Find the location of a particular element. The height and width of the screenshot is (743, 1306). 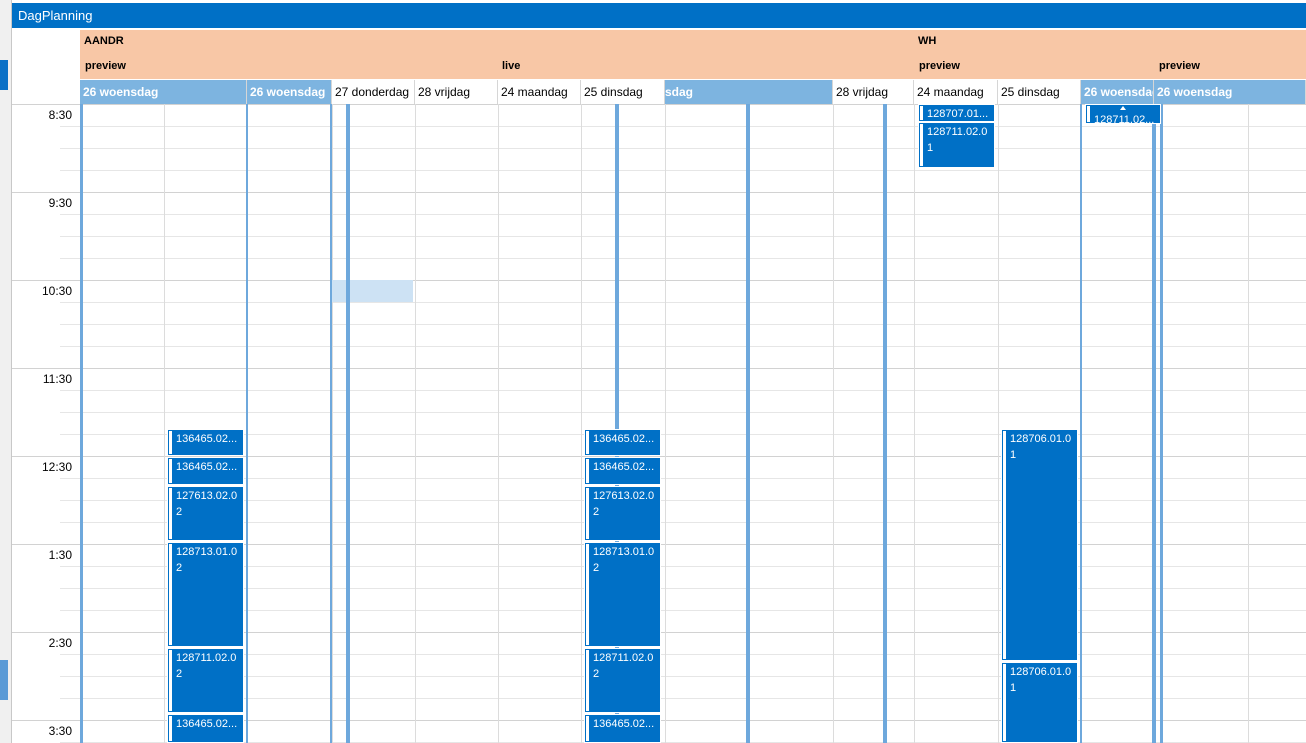

window-title: DagPlanning is located at coordinates (659, 15).